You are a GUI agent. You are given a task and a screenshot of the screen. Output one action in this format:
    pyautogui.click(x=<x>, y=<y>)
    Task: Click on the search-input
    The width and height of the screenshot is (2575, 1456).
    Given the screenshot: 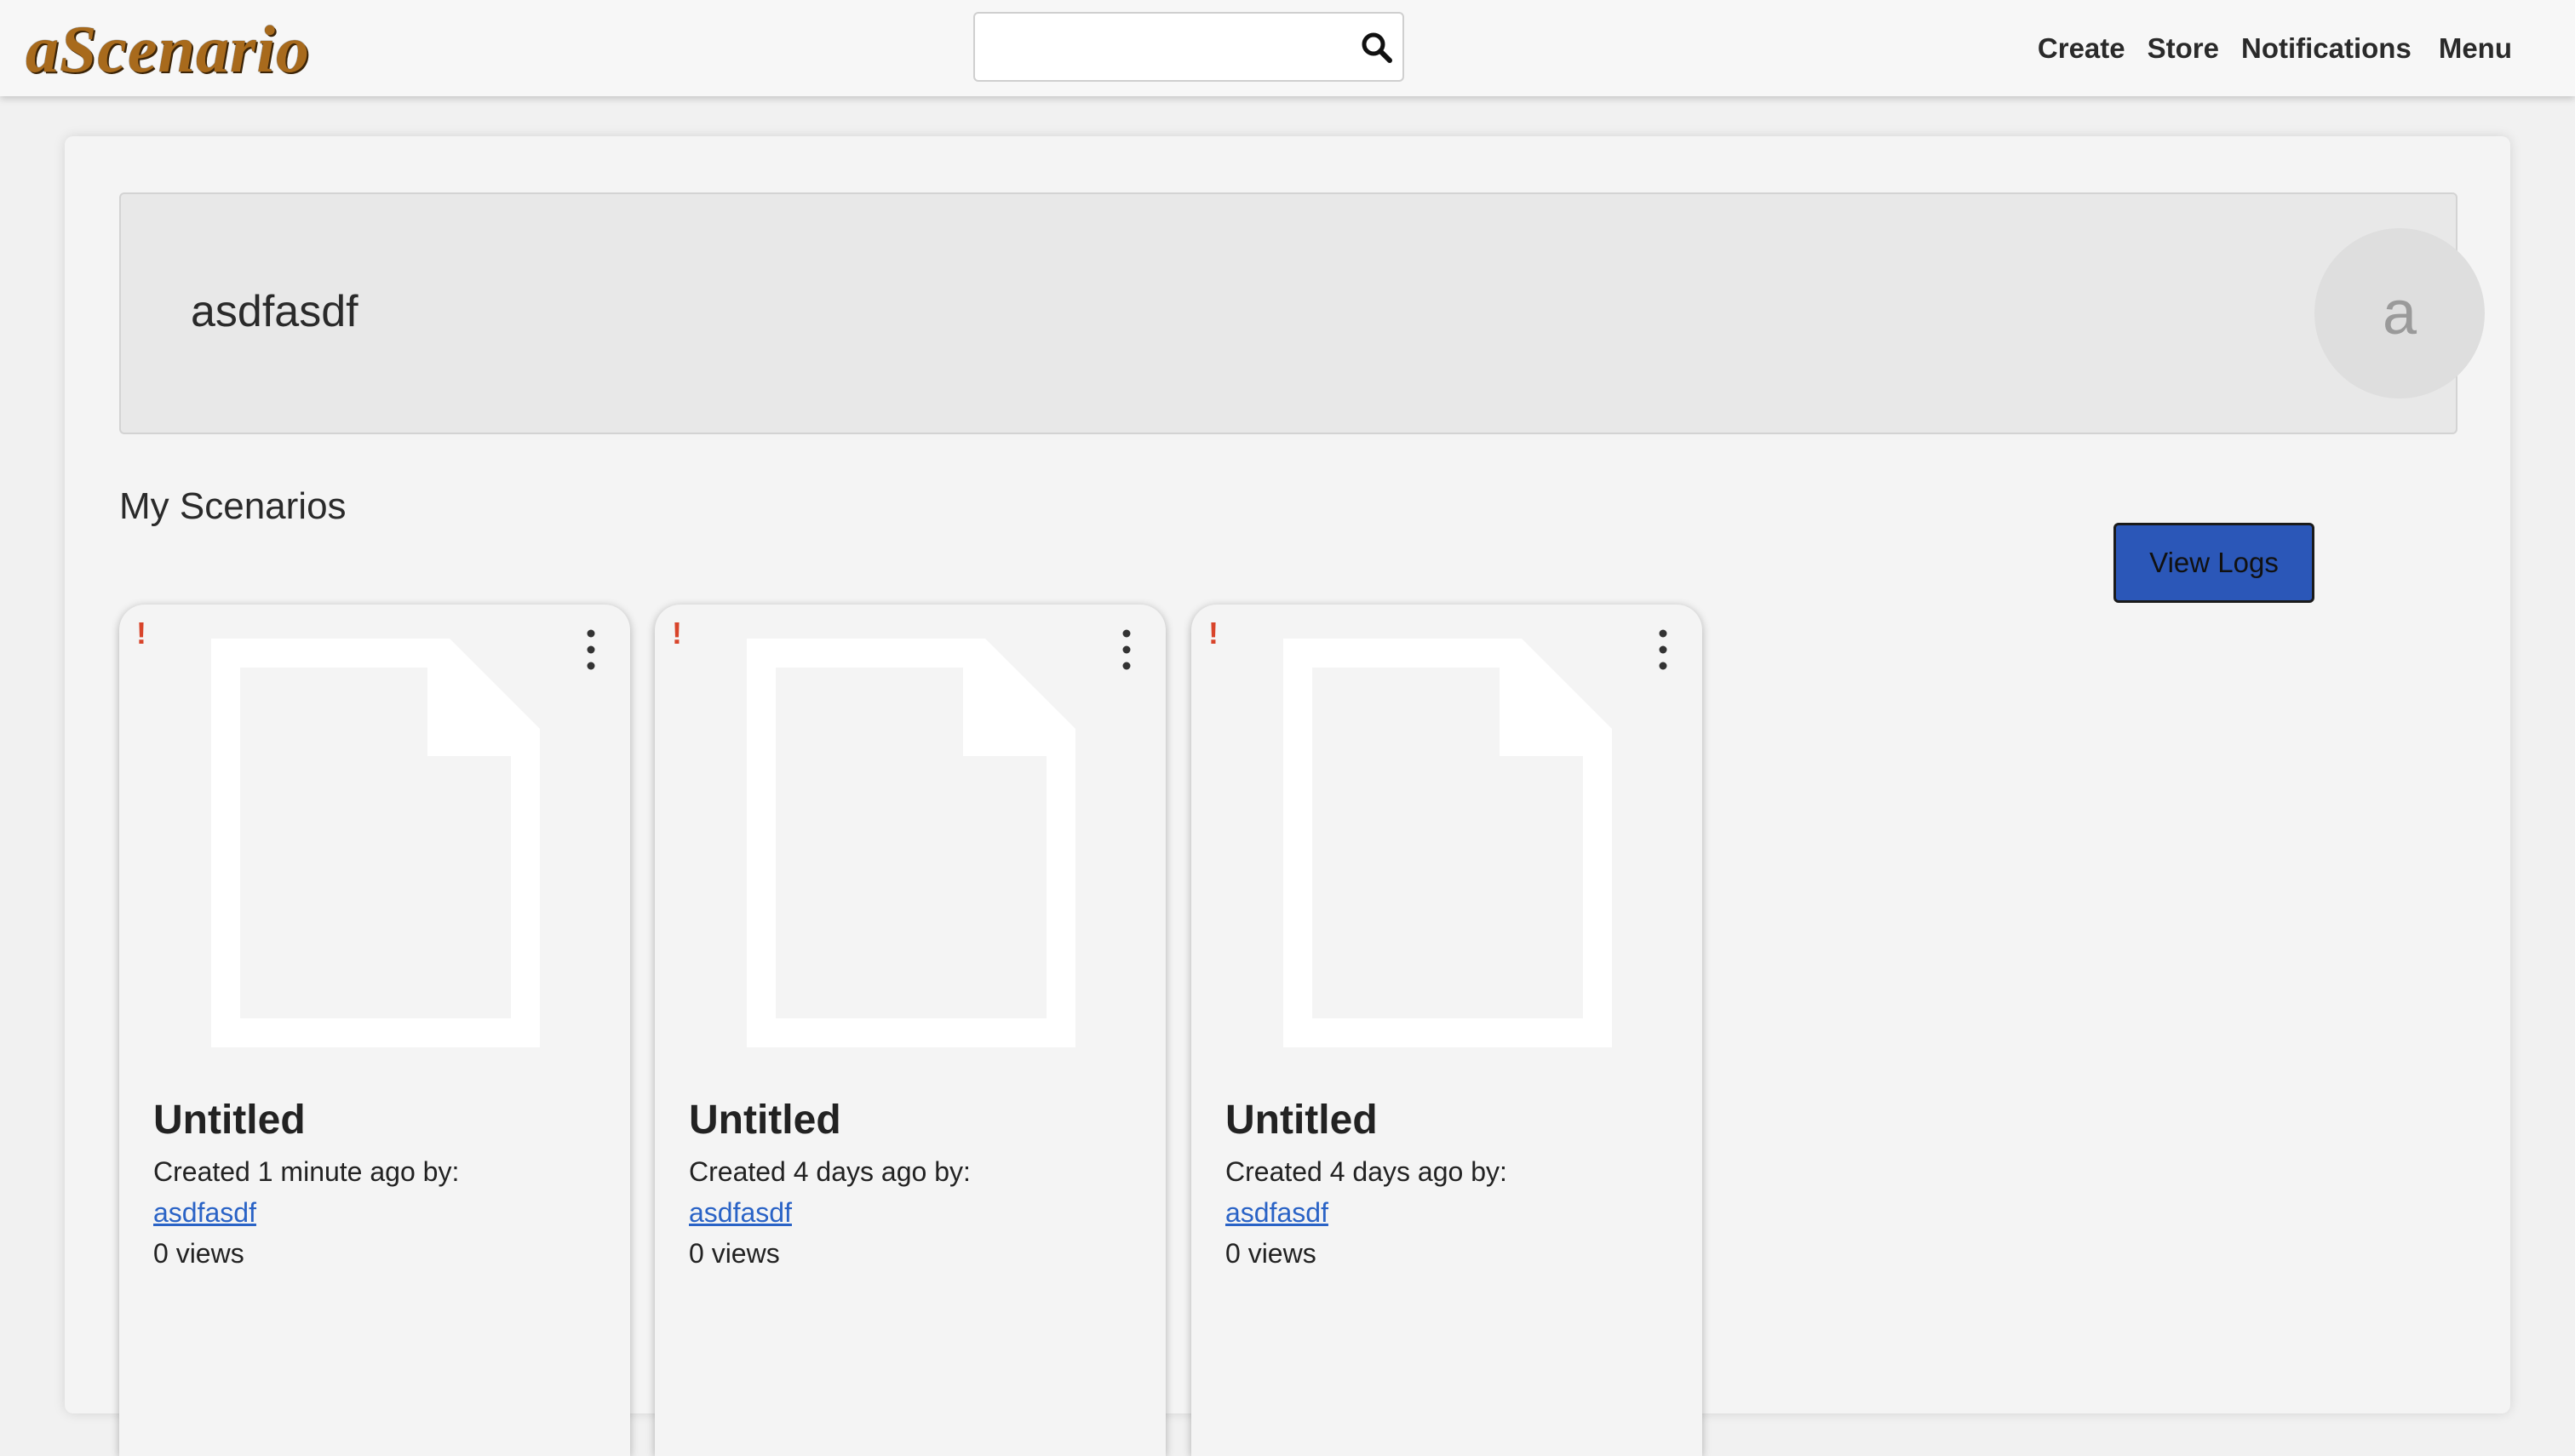 What is the action you would take?
    pyautogui.click(x=1162, y=48)
    